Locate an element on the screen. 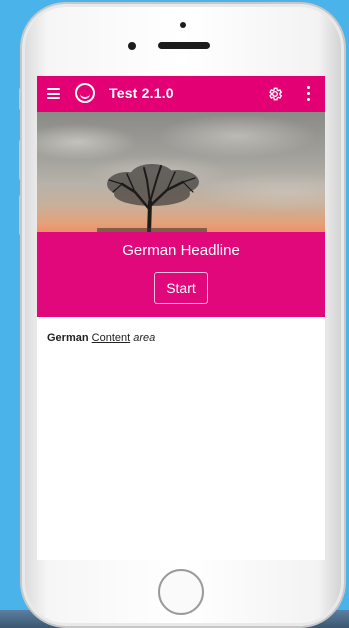  start-button: Start is located at coordinates (181, 288).